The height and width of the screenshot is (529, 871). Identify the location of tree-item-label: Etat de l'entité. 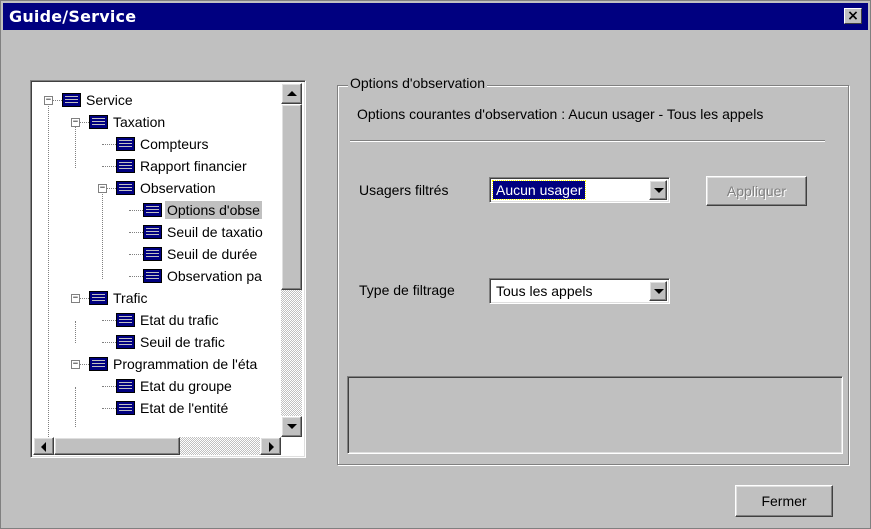
(184, 408).